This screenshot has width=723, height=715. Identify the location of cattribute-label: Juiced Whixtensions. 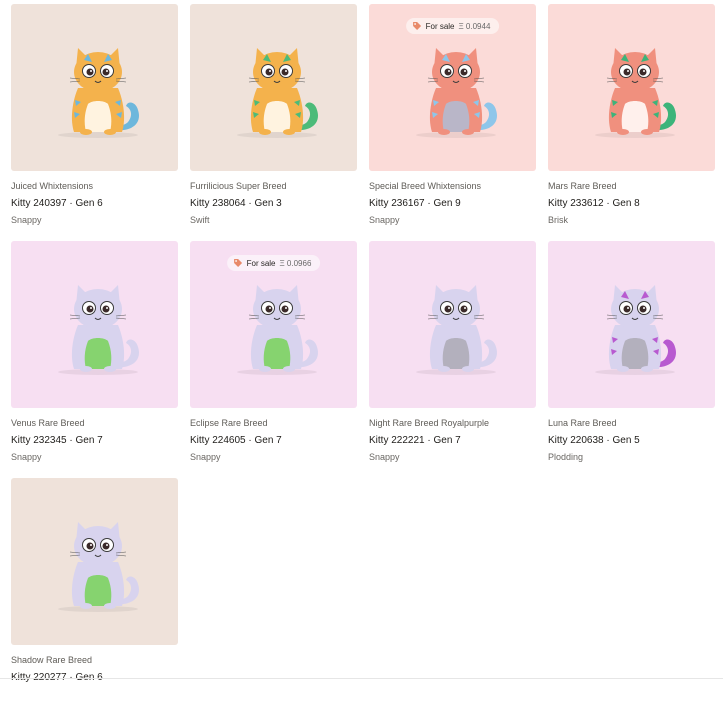
(52, 186).